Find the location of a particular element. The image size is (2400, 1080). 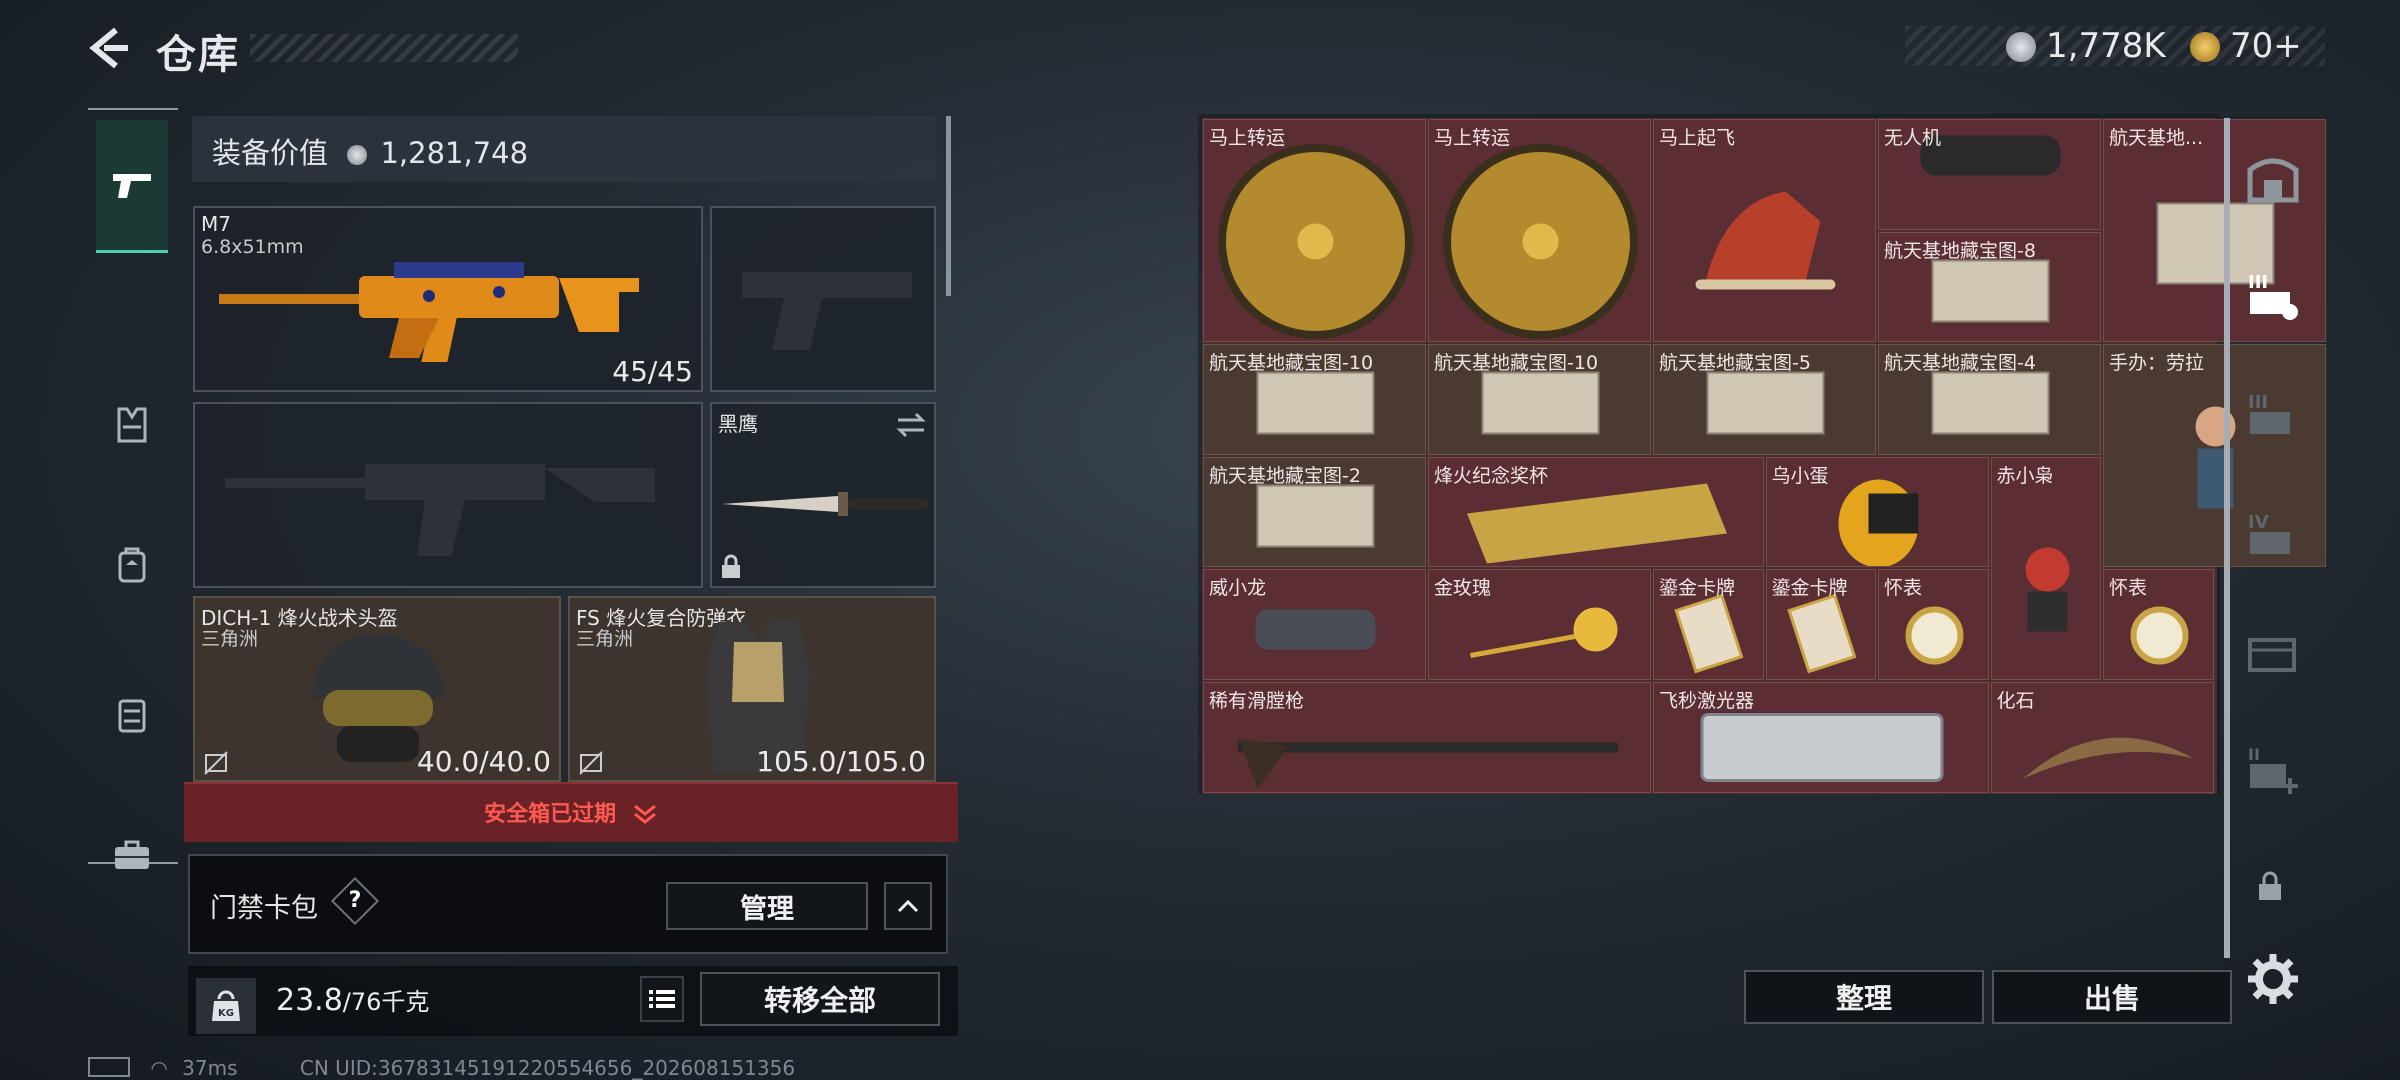

storage-item: 烽火纪念奖杯 is located at coordinates (1596, 512).